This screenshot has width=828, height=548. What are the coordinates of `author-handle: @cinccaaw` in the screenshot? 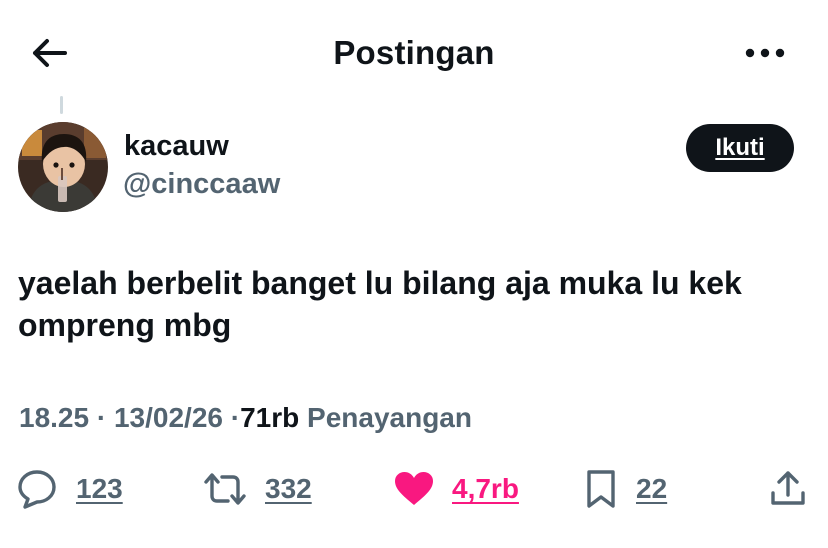 It's located at (201, 184).